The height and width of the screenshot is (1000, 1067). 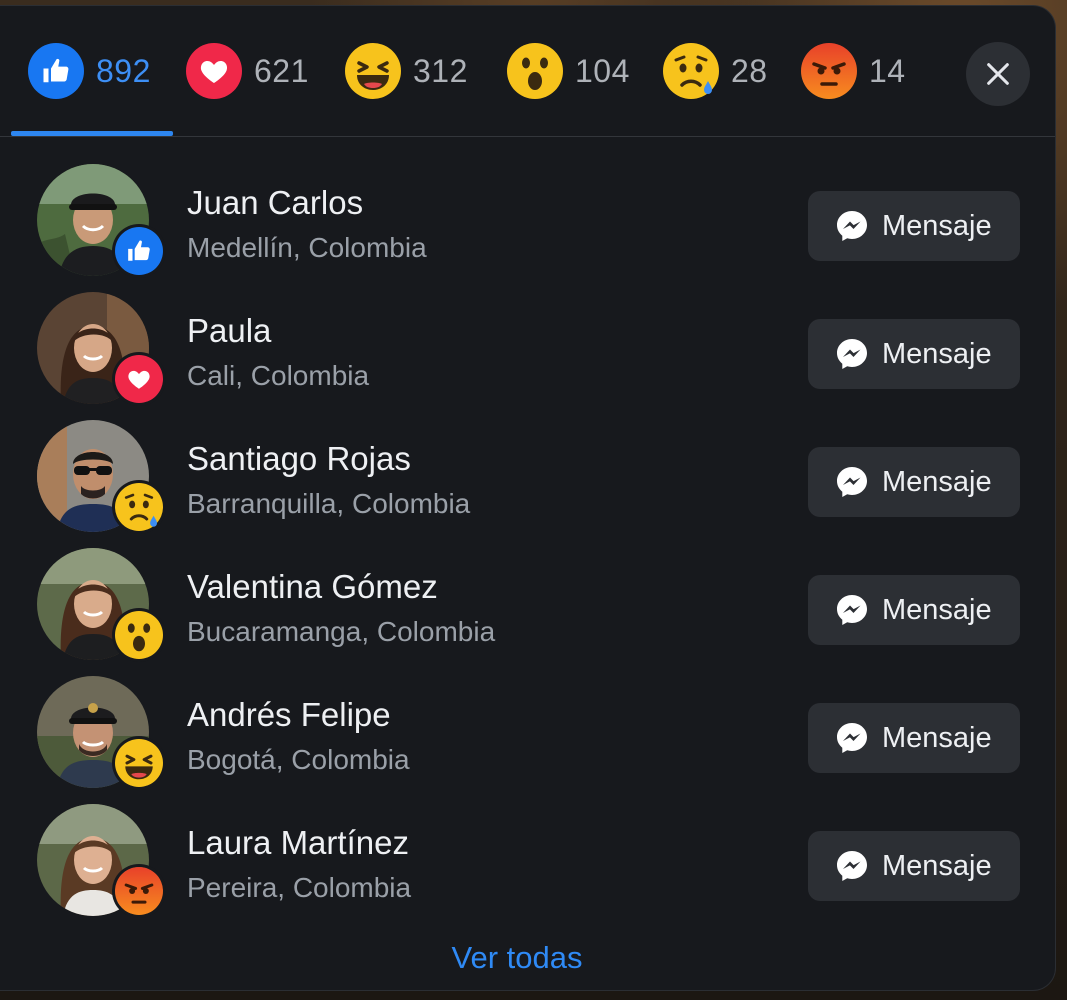 What do you see at coordinates (749, 70) in the screenshot?
I see `tab-sad-count: 28` at bounding box center [749, 70].